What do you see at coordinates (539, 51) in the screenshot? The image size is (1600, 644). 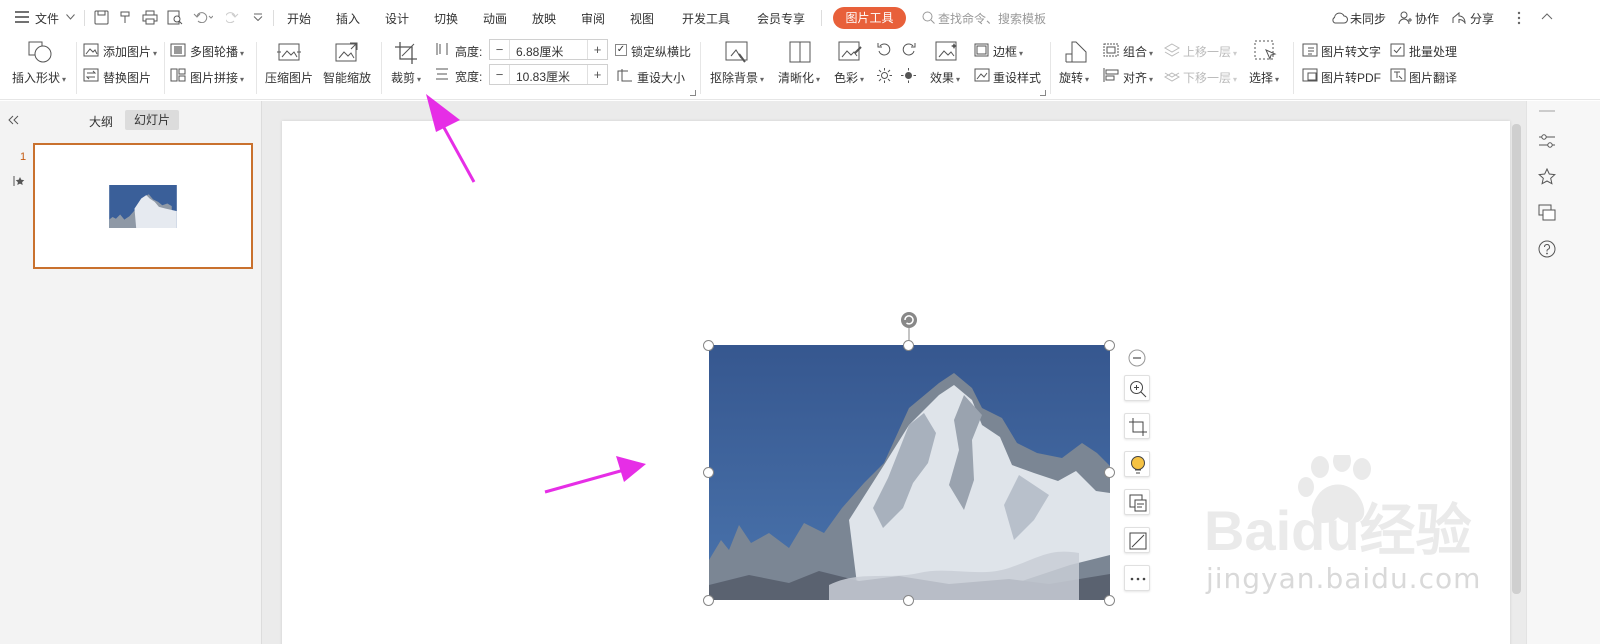 I see `height-input: 6.88厘米` at bounding box center [539, 51].